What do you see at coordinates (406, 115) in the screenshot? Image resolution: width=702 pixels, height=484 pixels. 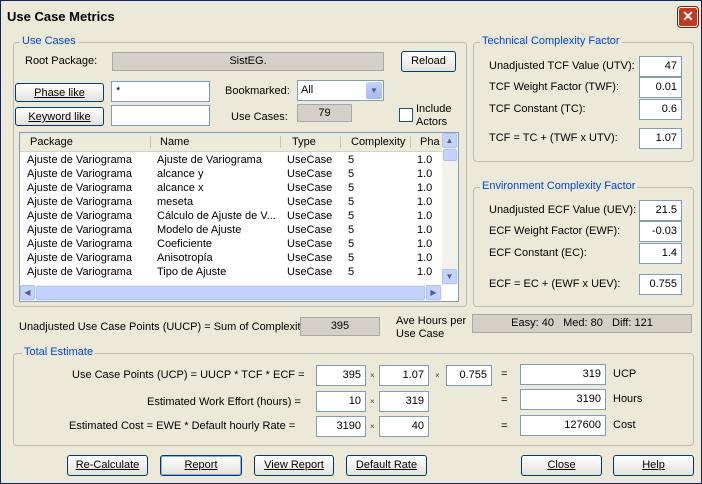 I see `include-actors-checkbox` at bounding box center [406, 115].